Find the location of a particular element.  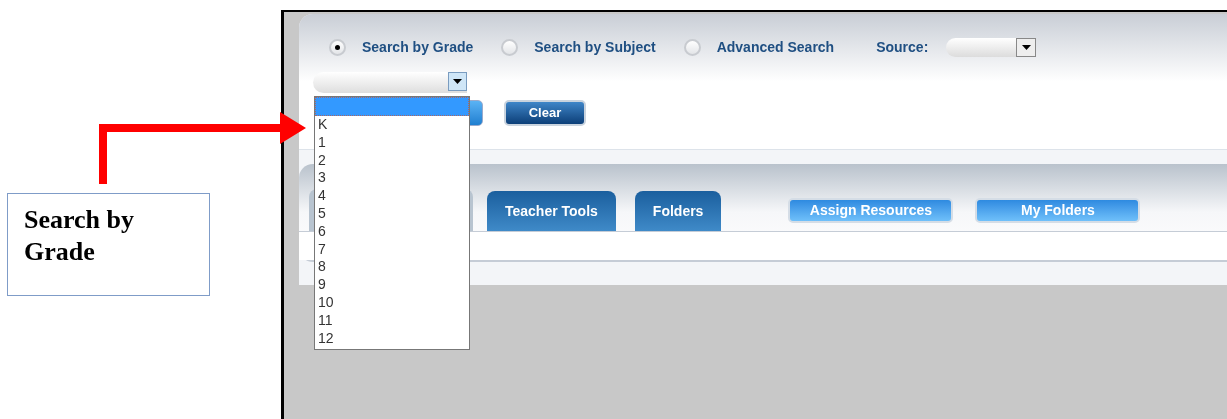

grade-option: 8 is located at coordinates (392, 267).